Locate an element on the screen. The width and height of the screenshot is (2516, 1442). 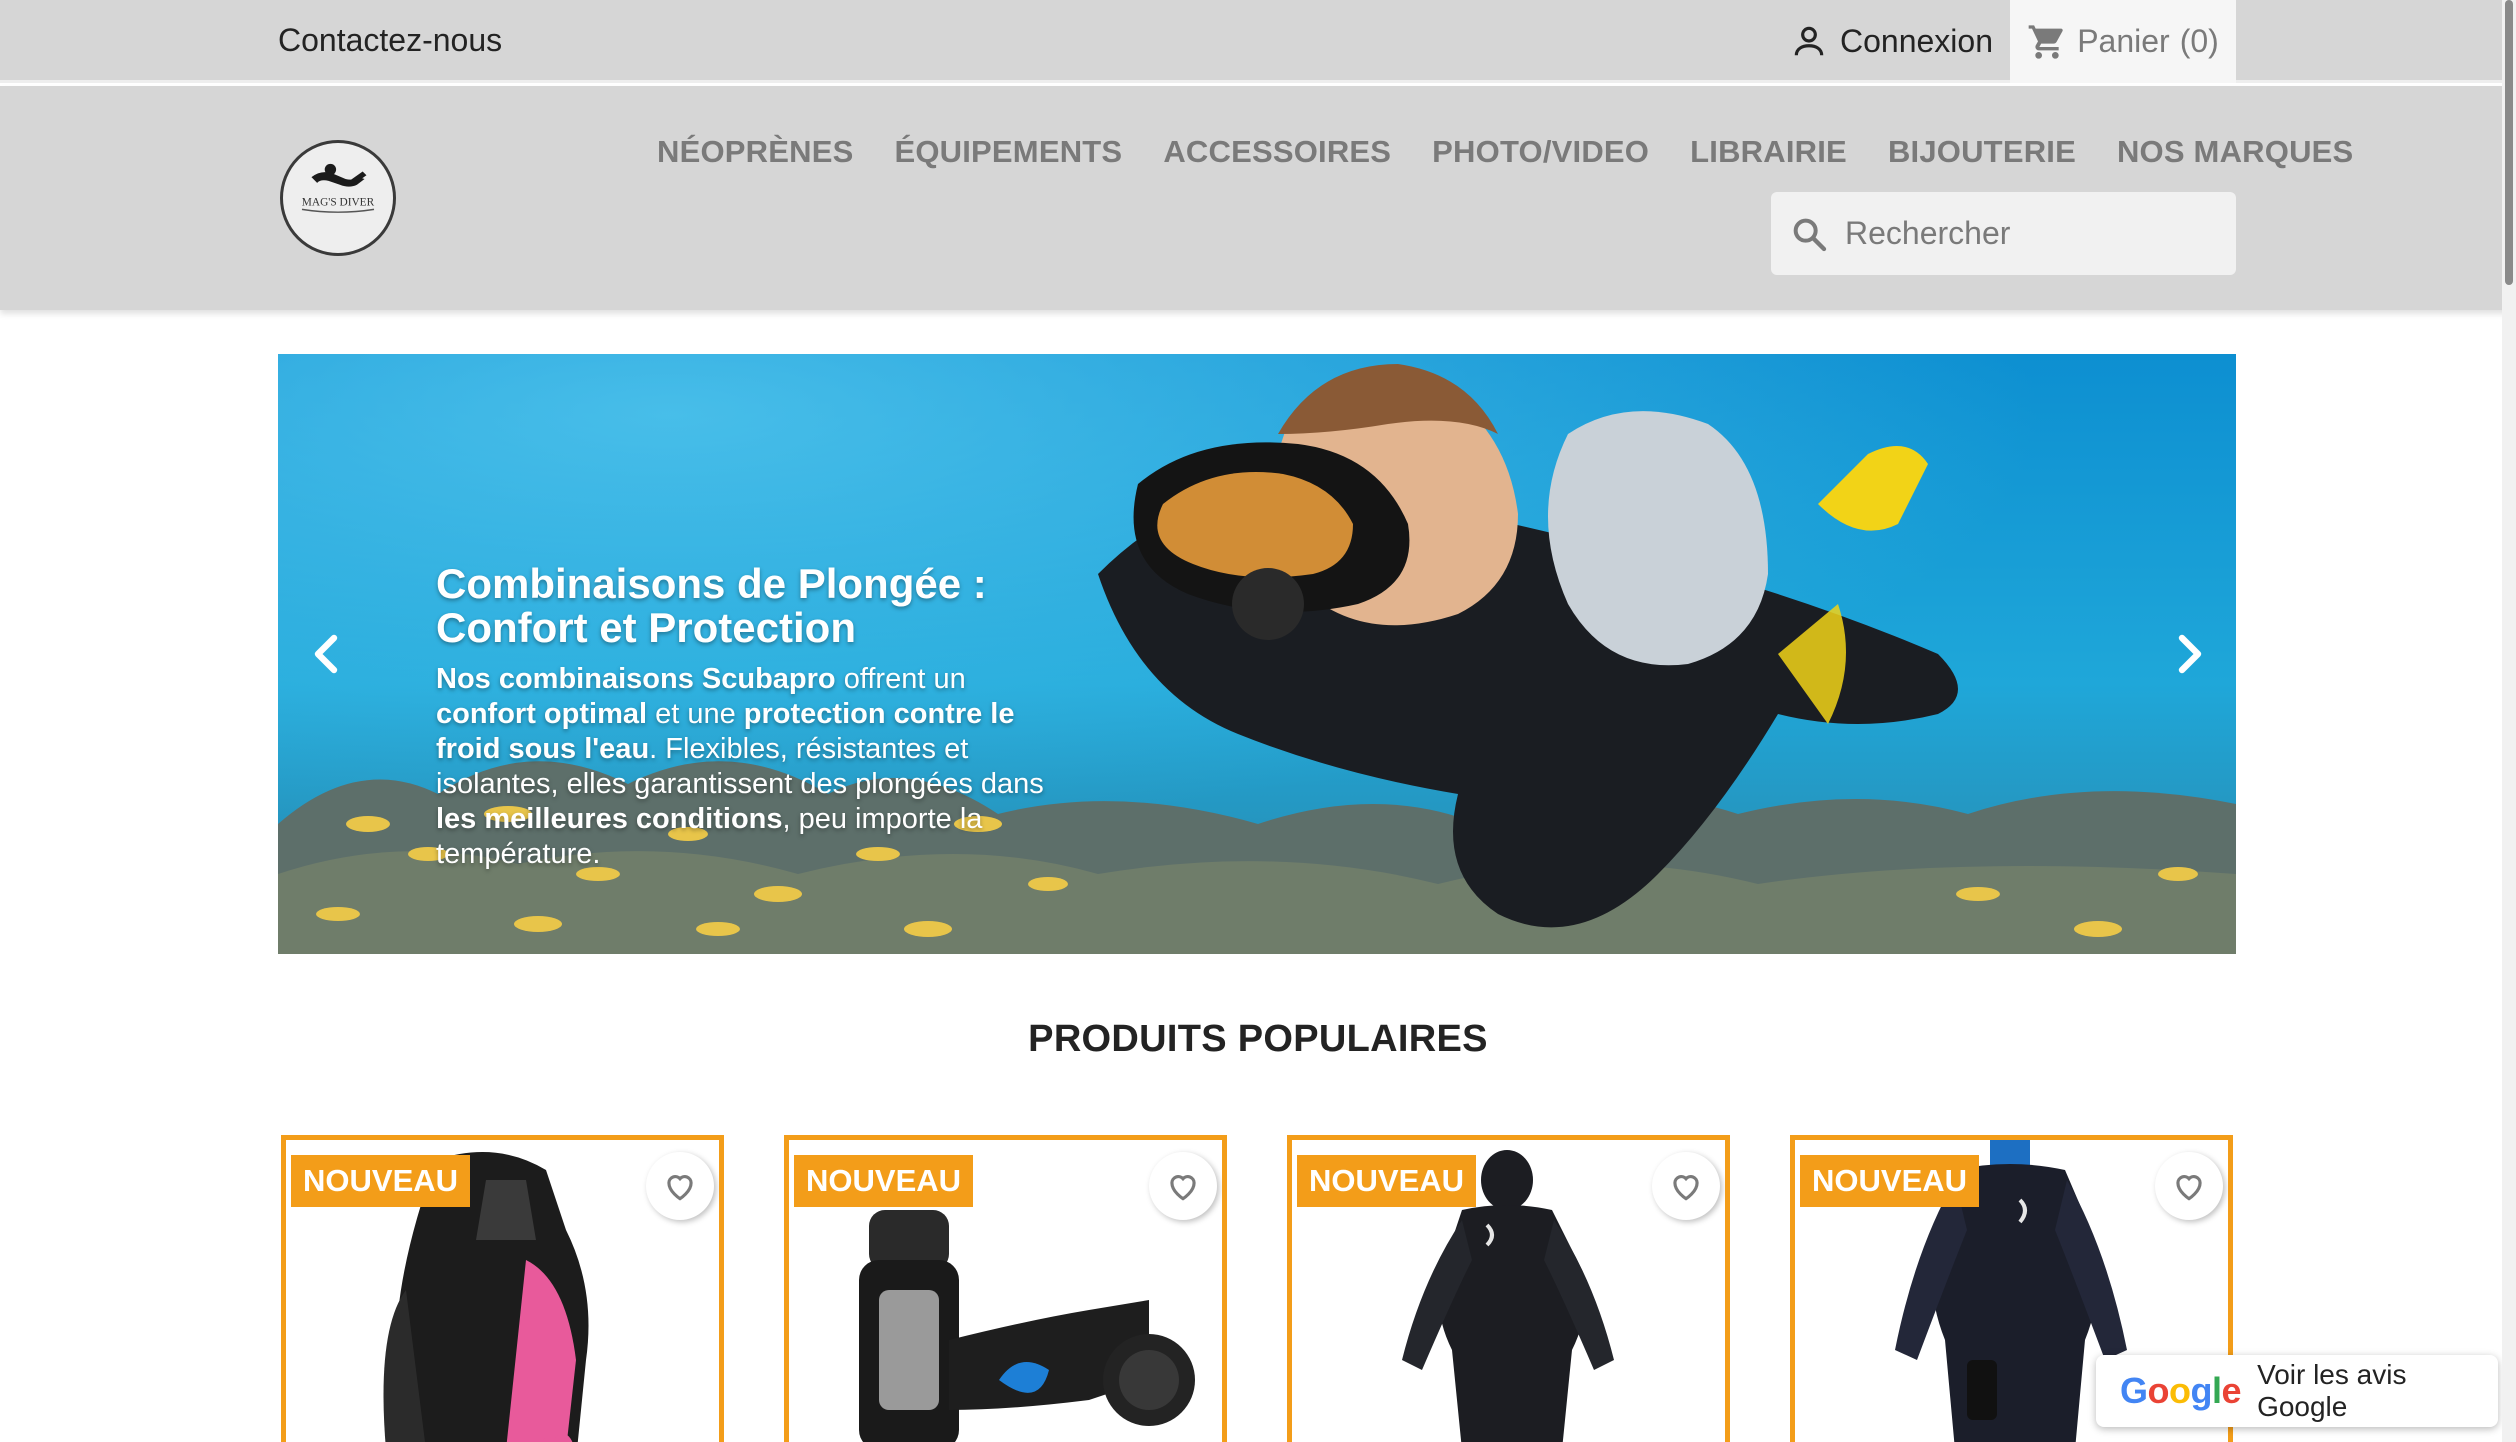
chevron-right-icon is located at coordinates (2190, 654).